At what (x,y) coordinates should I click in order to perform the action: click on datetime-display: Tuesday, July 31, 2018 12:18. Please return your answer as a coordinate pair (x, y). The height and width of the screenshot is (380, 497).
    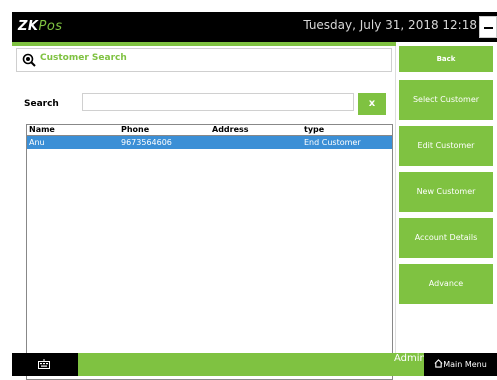
    Looking at the image, I should click on (390, 25).